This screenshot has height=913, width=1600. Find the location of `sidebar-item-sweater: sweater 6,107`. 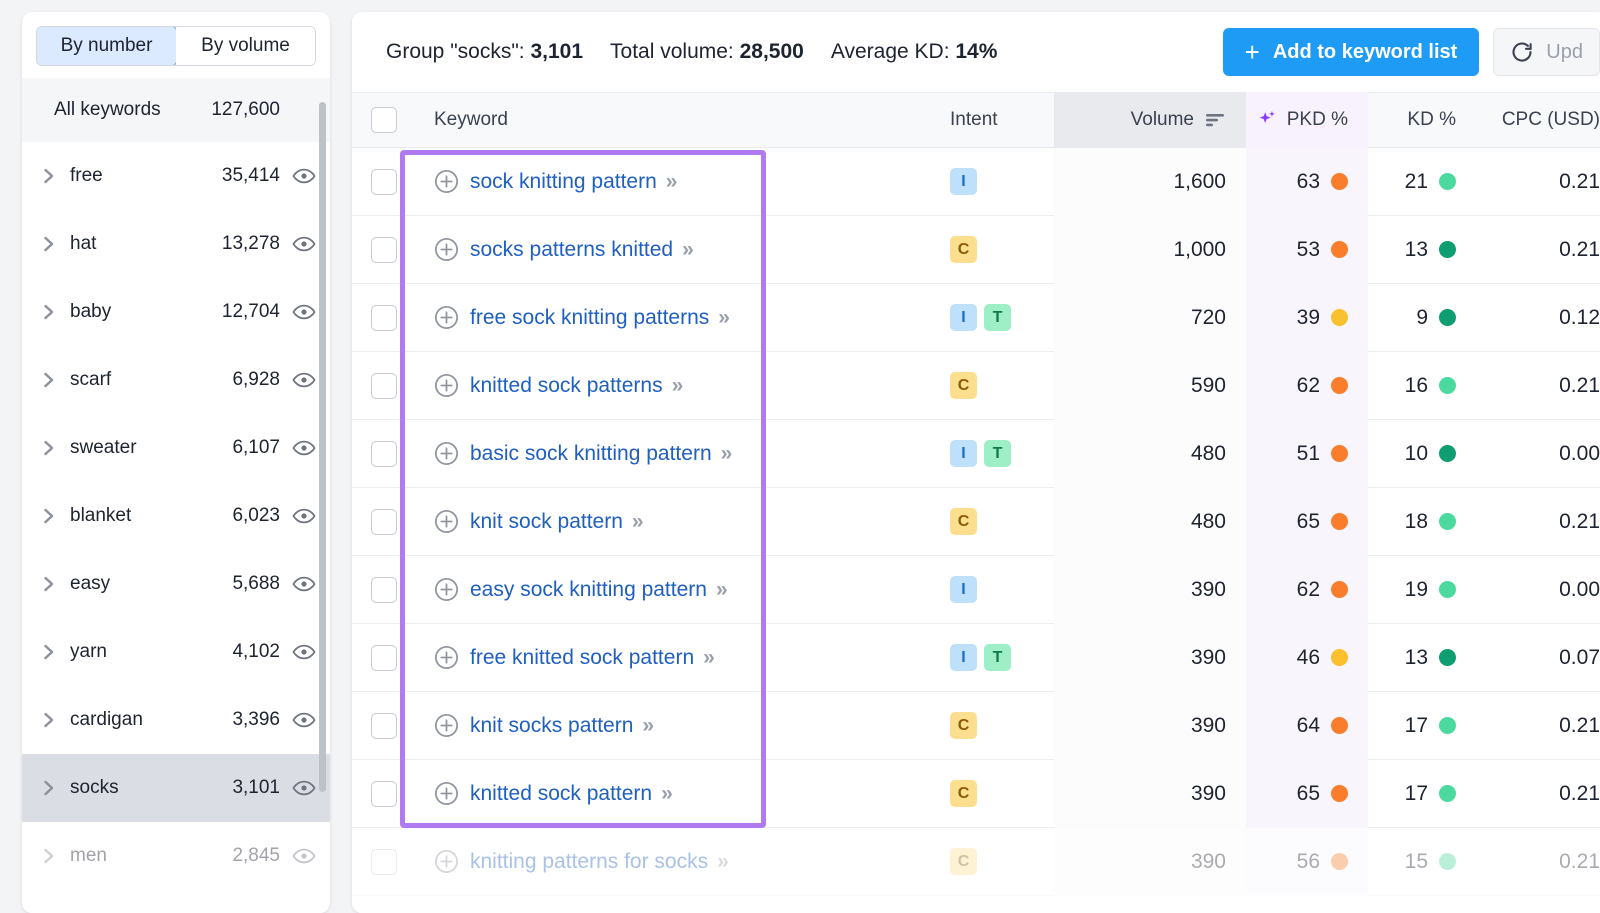

sidebar-item-sweater: sweater 6,107 is located at coordinates (176, 448).